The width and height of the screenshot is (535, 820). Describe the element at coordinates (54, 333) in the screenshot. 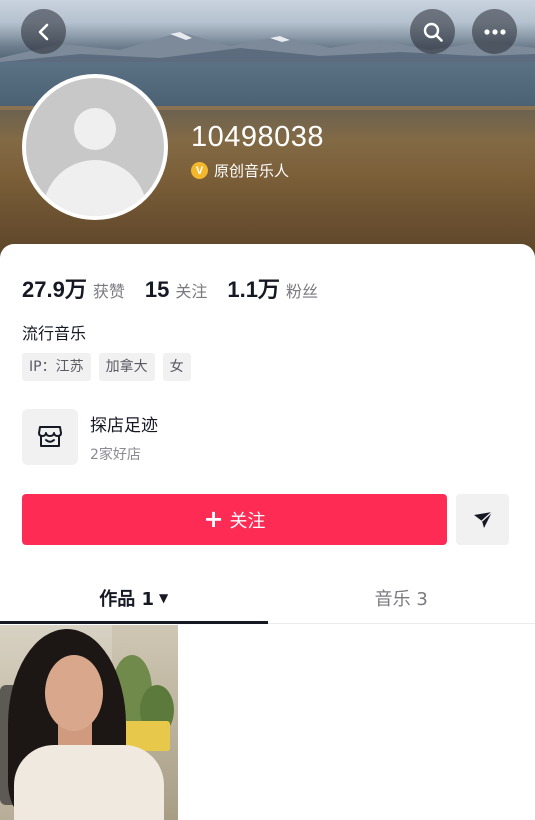

I see `bio-text: 流行音乐` at that location.